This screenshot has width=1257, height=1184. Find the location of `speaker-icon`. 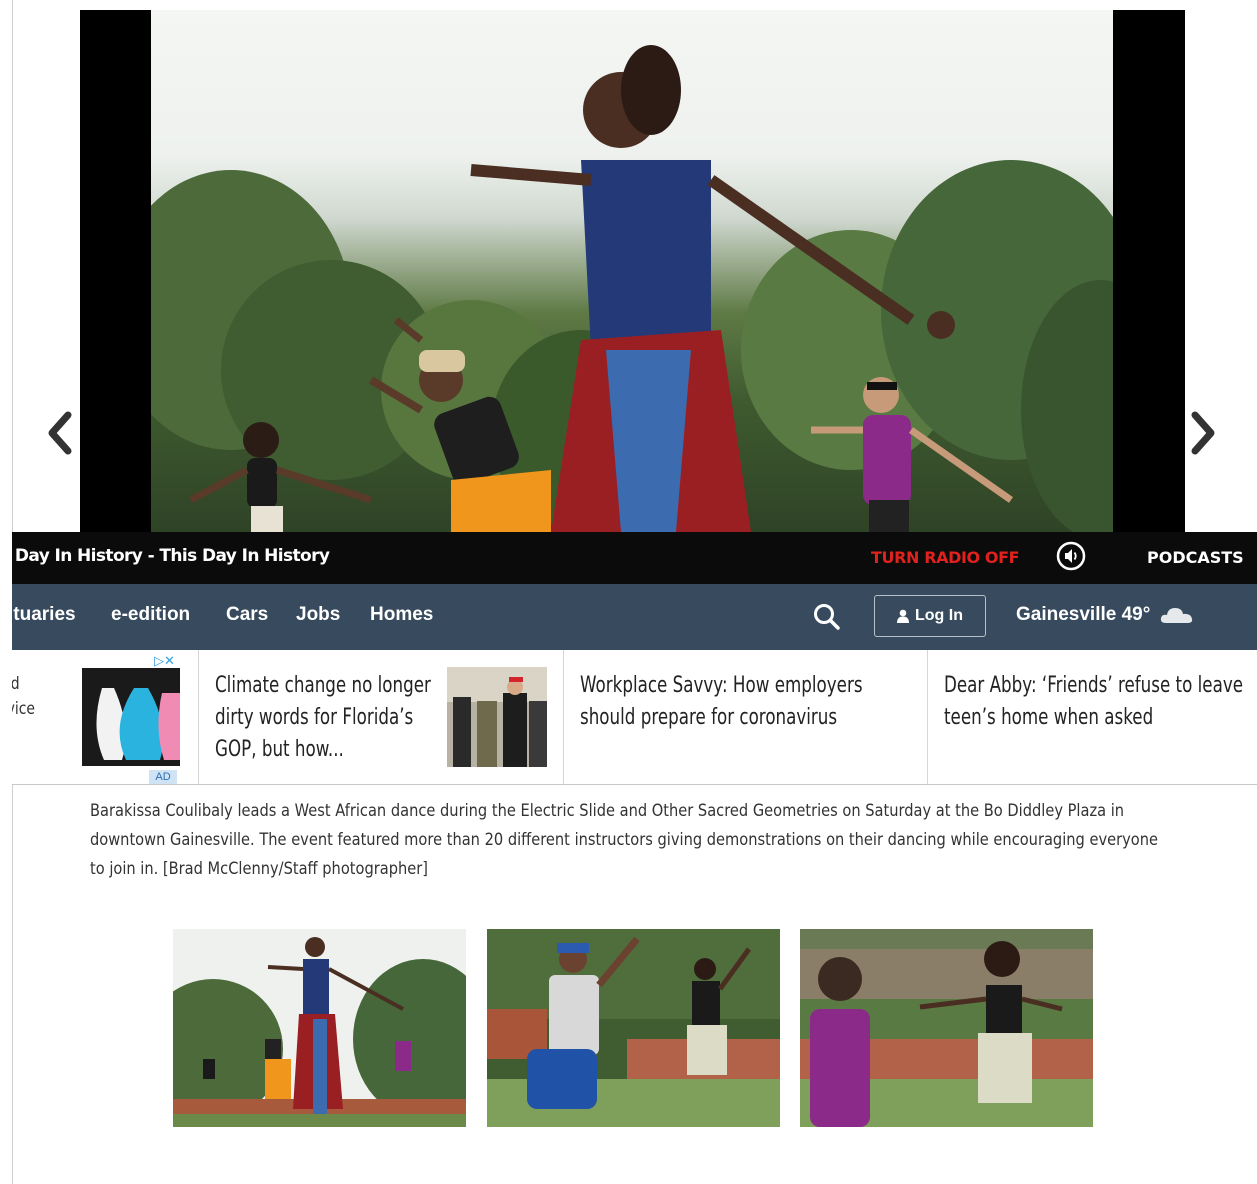

speaker-icon is located at coordinates (1071, 556).